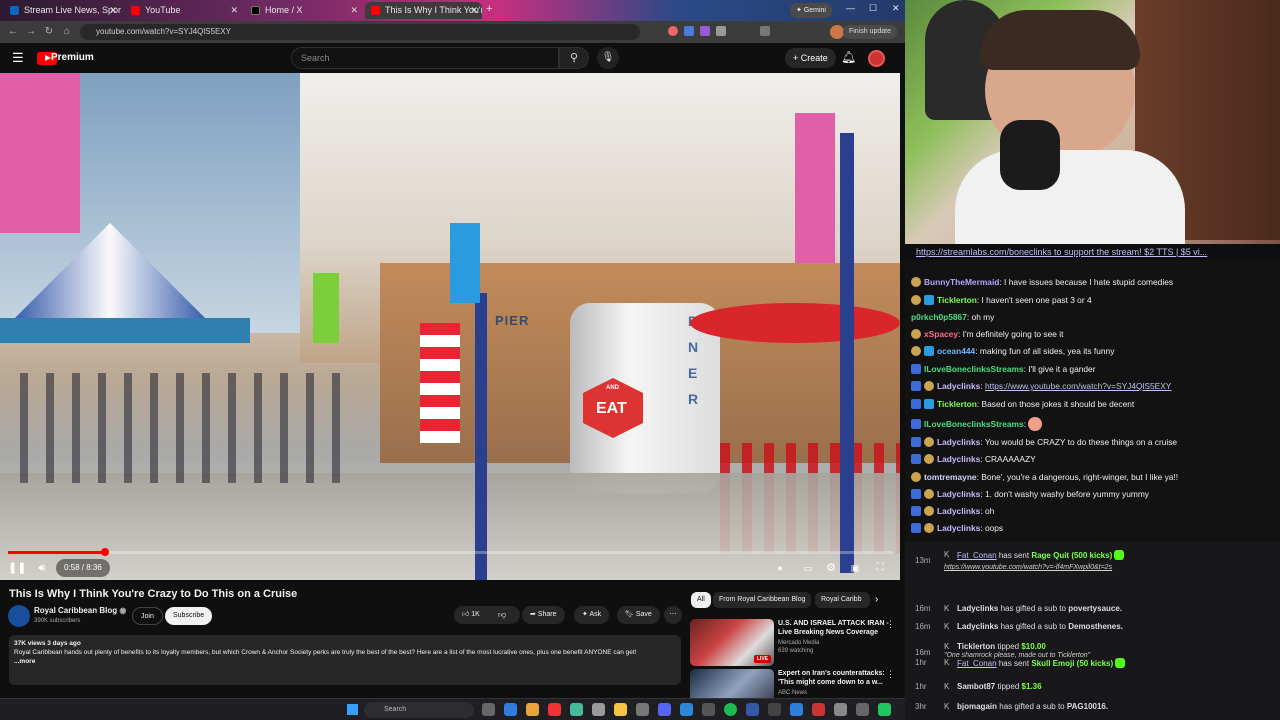 This screenshot has height=720, width=1280. I want to click on chat-username: p0rkch0p5867, so click(939, 317).